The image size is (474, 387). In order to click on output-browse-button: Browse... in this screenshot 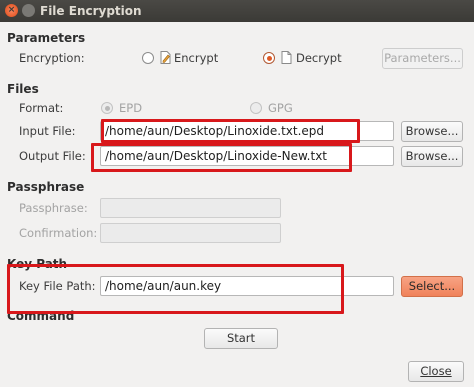, I will do `click(432, 156)`.